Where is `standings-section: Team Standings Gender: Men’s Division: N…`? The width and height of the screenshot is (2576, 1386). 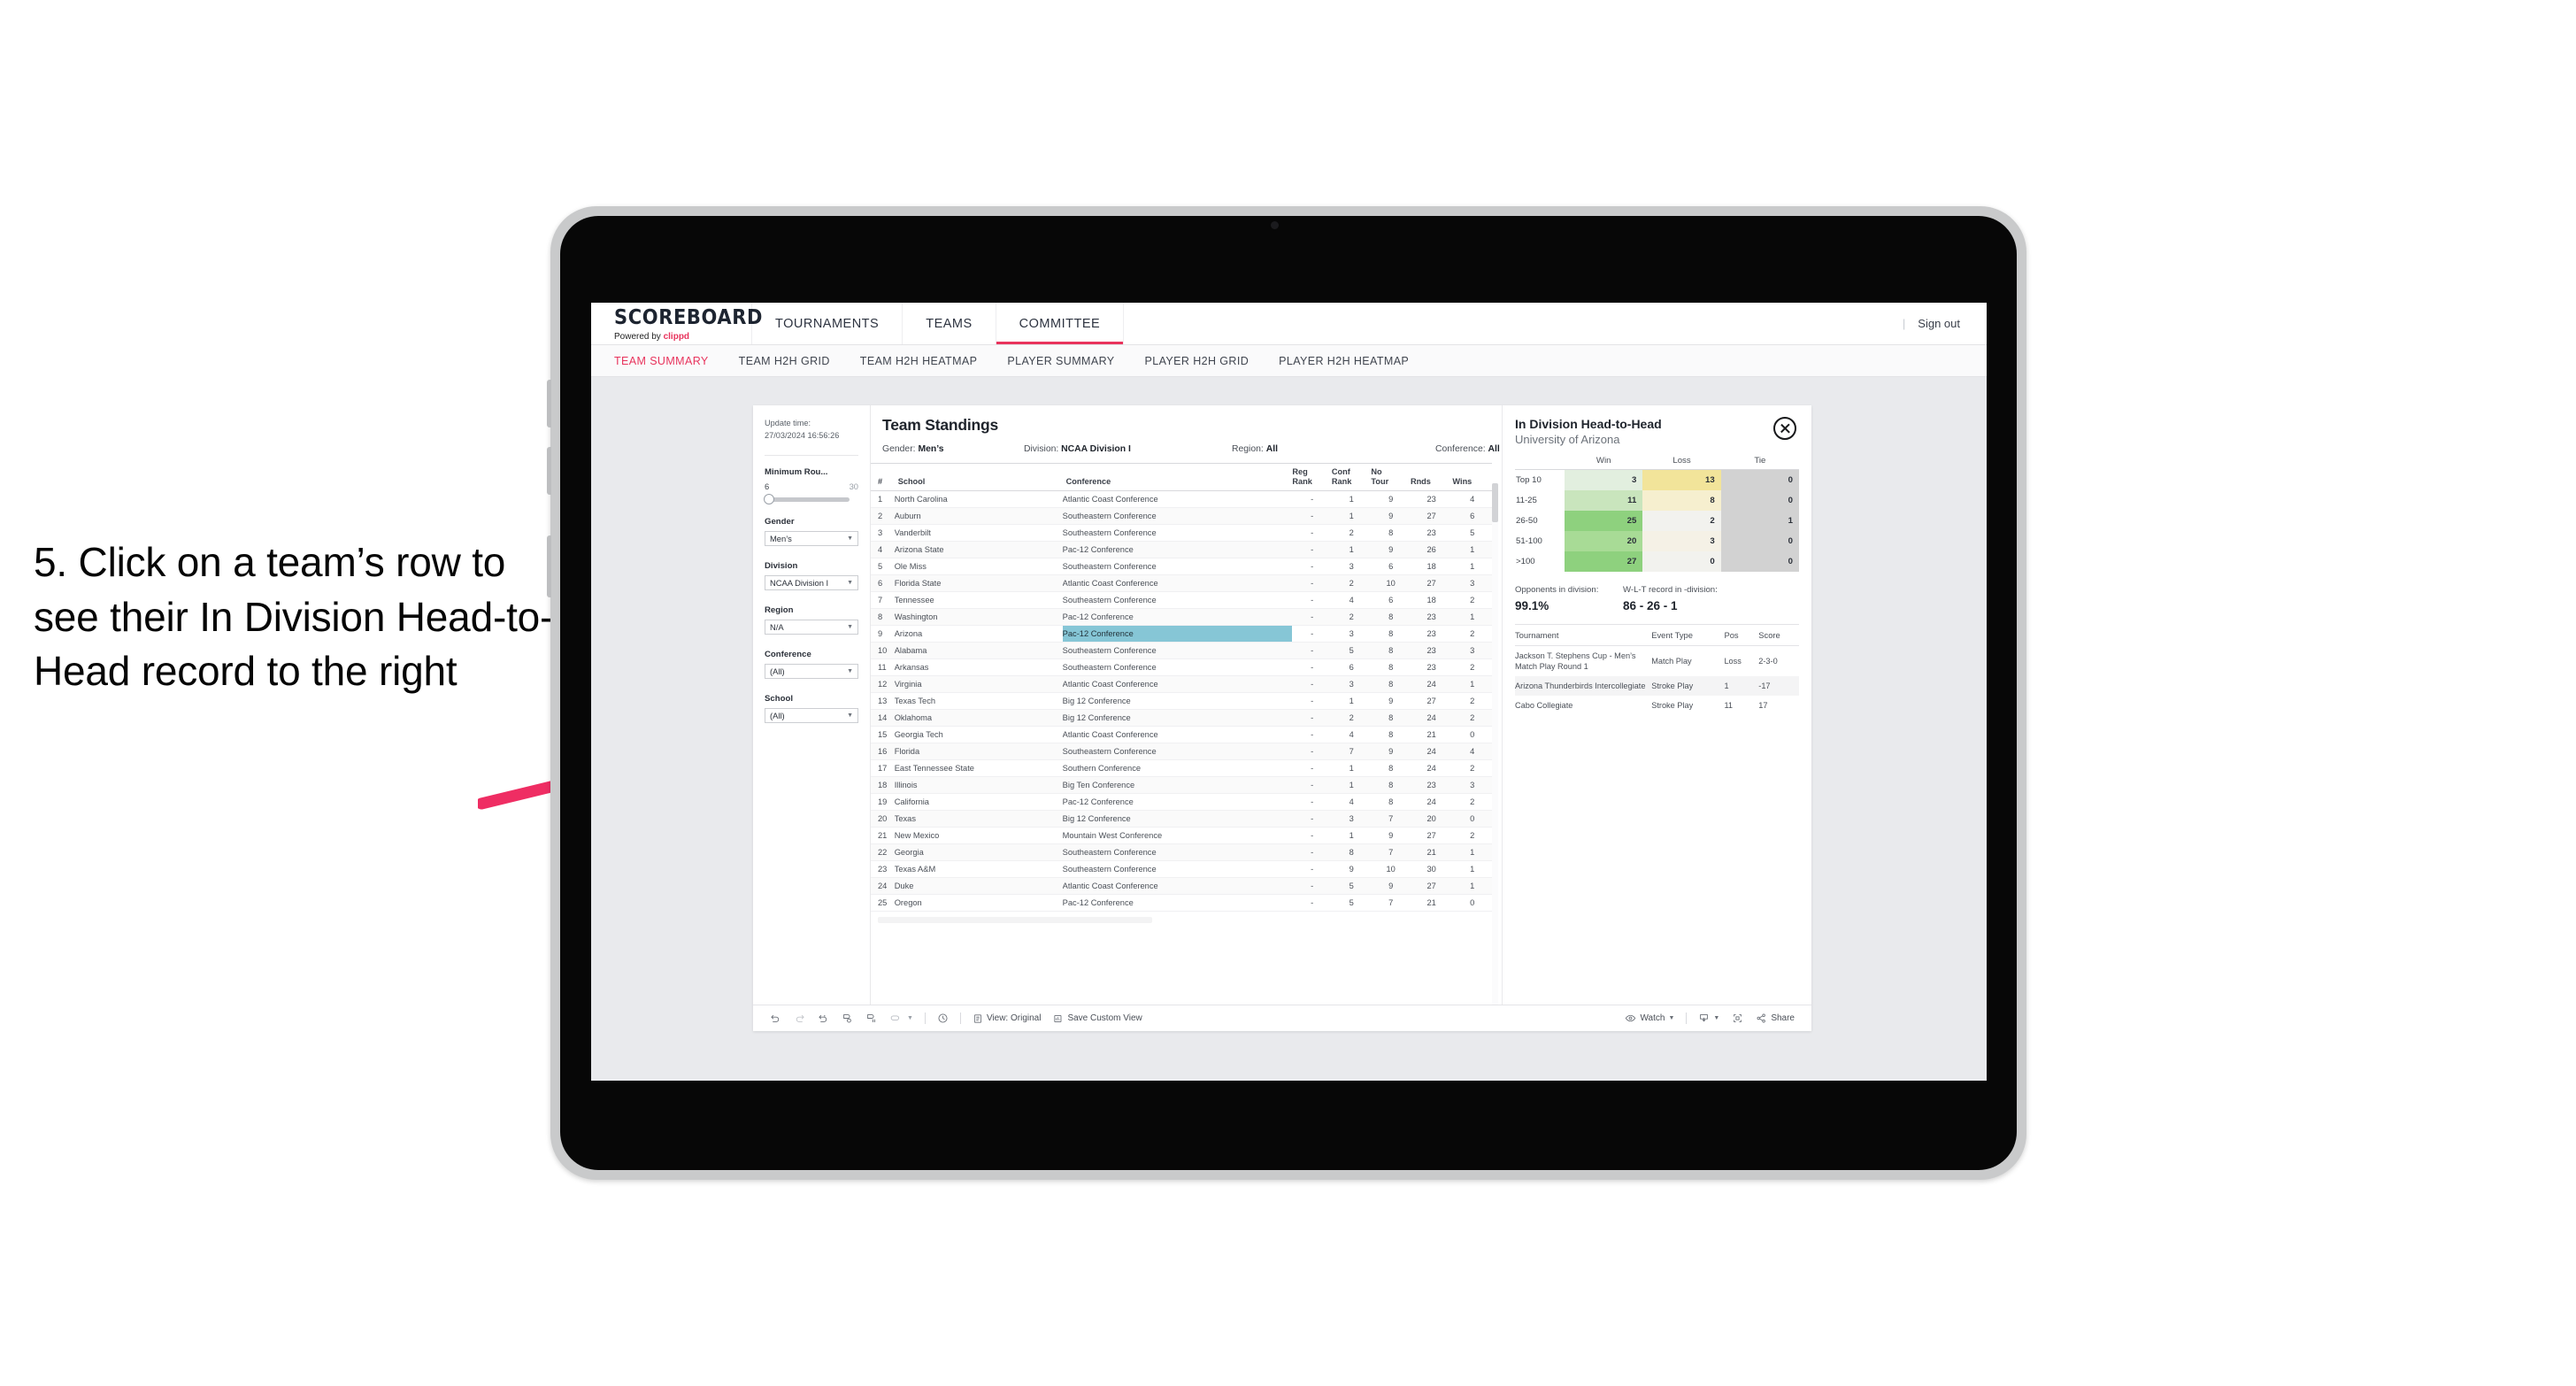 standings-section: Team Standings Gender: Men’s Division: N… is located at coordinates (1186, 705).